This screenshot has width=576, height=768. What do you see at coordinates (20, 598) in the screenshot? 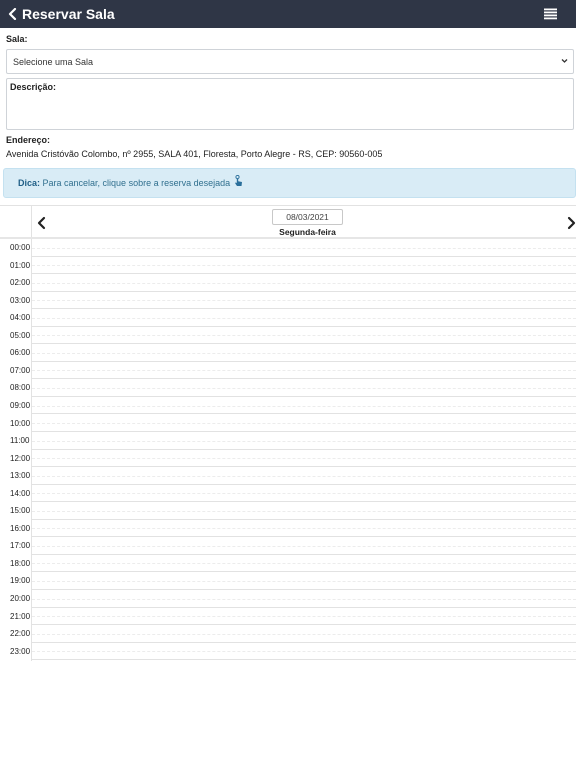
I see `hour-label: 20:00` at bounding box center [20, 598].